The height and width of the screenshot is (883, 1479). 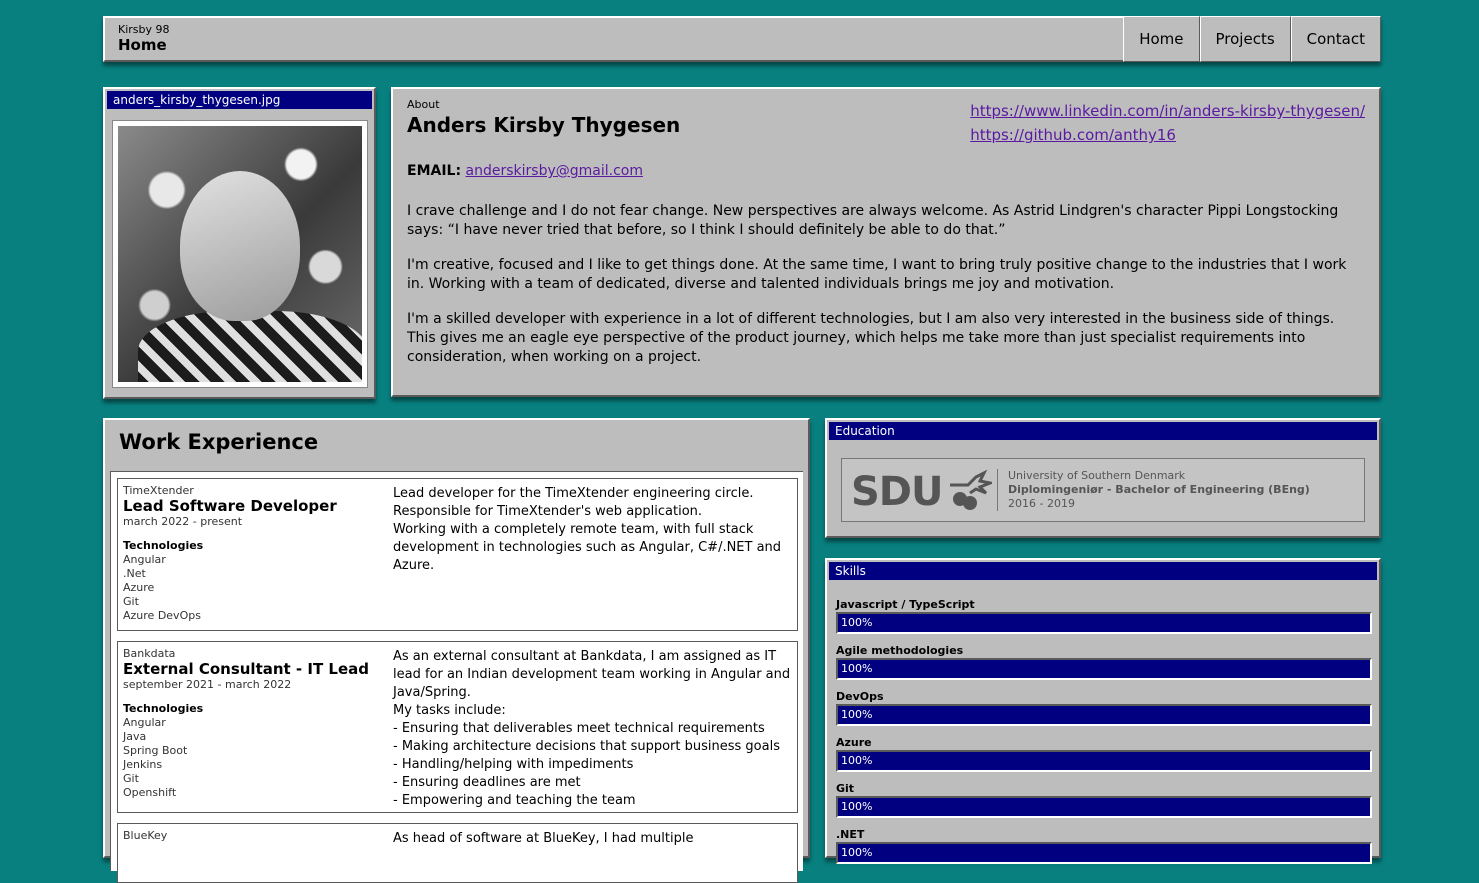 What do you see at coordinates (139, 587) in the screenshot?
I see `tech-item: Azure` at bounding box center [139, 587].